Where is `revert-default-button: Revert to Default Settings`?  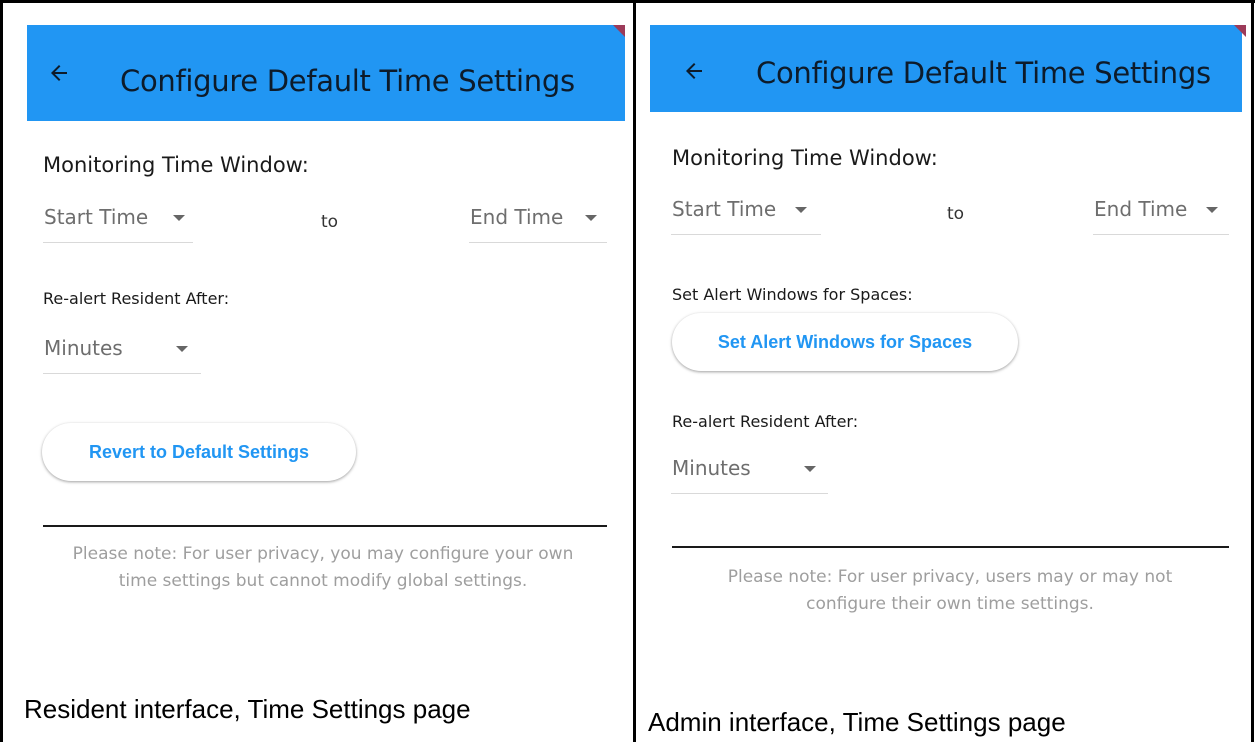
revert-default-button: Revert to Default Settings is located at coordinates (199, 452).